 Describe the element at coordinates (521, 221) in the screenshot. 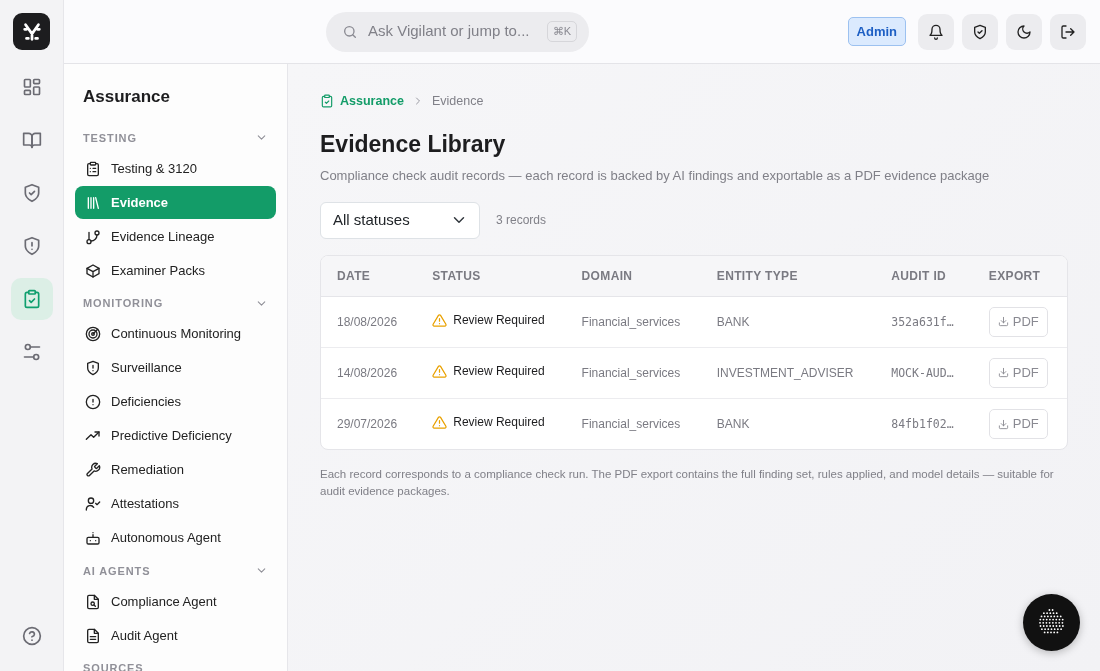

I see `record-count: 3 records` at that location.